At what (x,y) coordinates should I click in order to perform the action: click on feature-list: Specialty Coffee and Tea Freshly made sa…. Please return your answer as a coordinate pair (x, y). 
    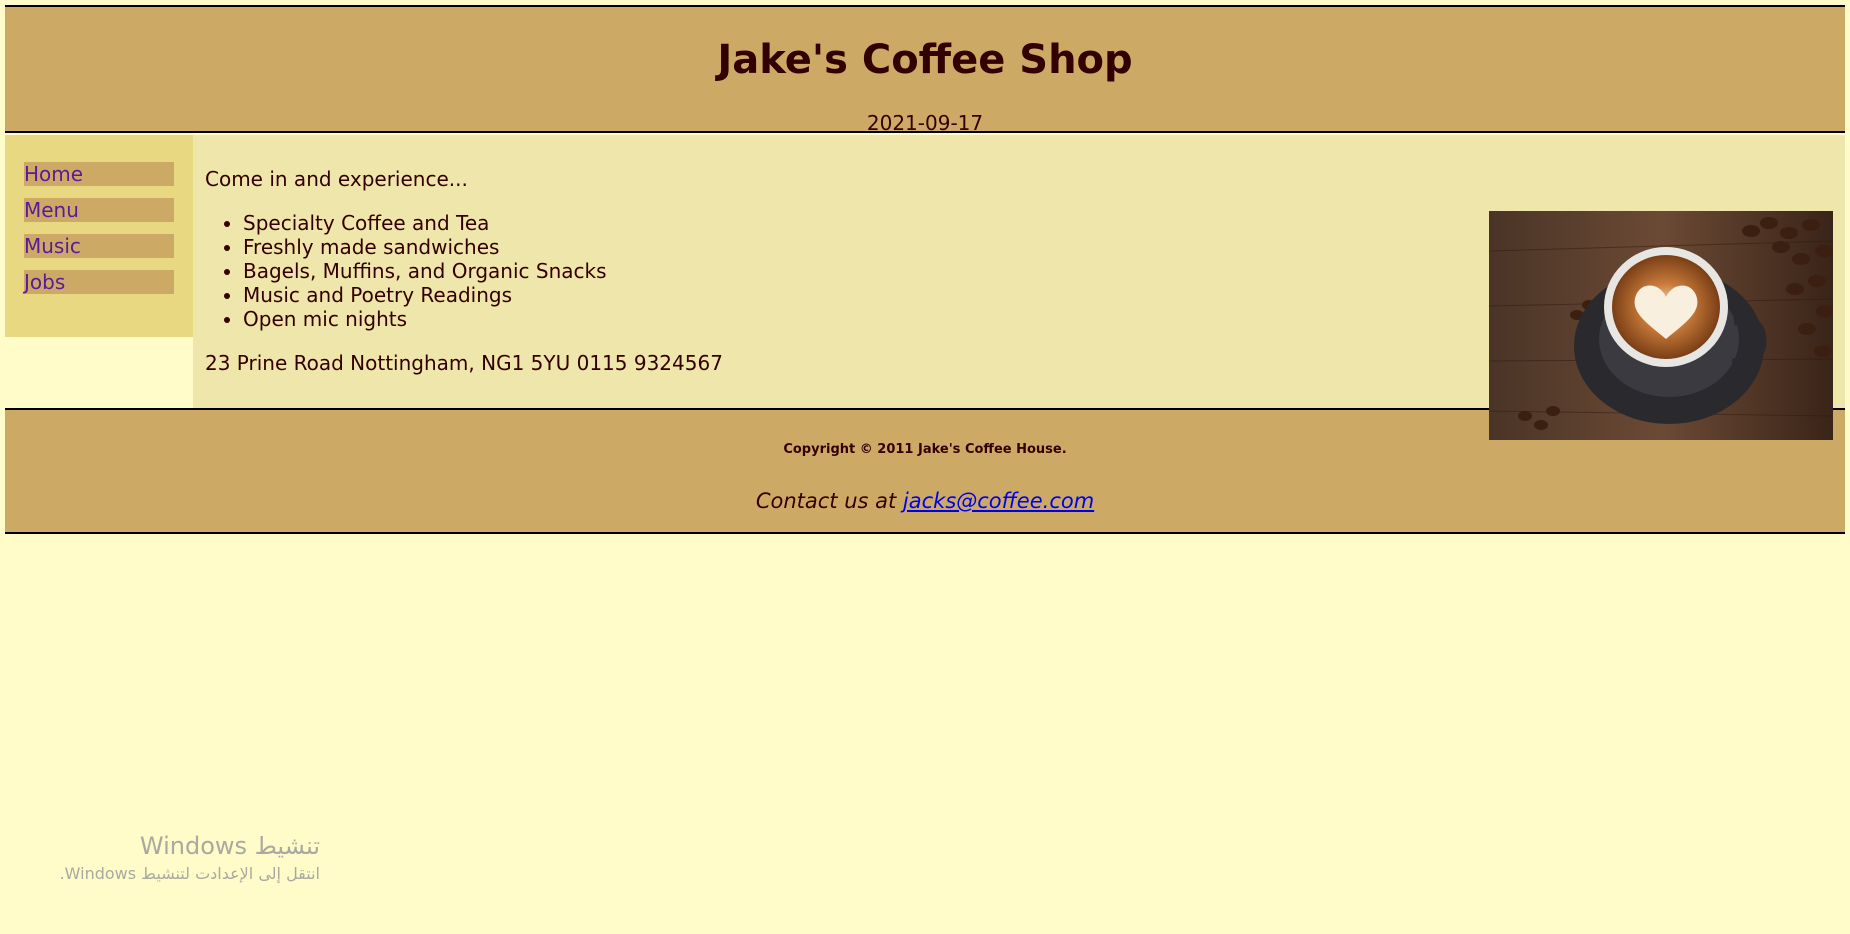
    Looking at the image, I should click on (406, 271).